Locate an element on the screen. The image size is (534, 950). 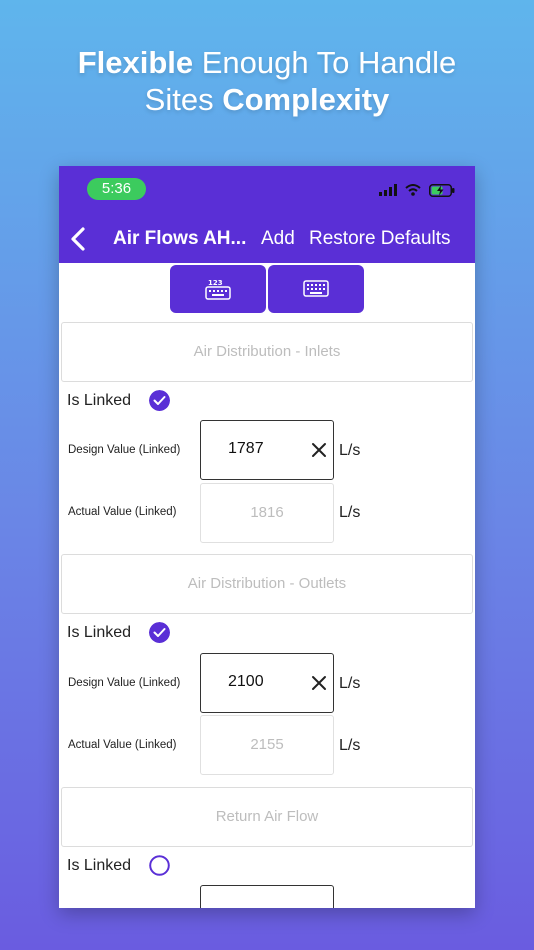
numeric-keypad-icon: 123 is located at coordinates (218, 289).